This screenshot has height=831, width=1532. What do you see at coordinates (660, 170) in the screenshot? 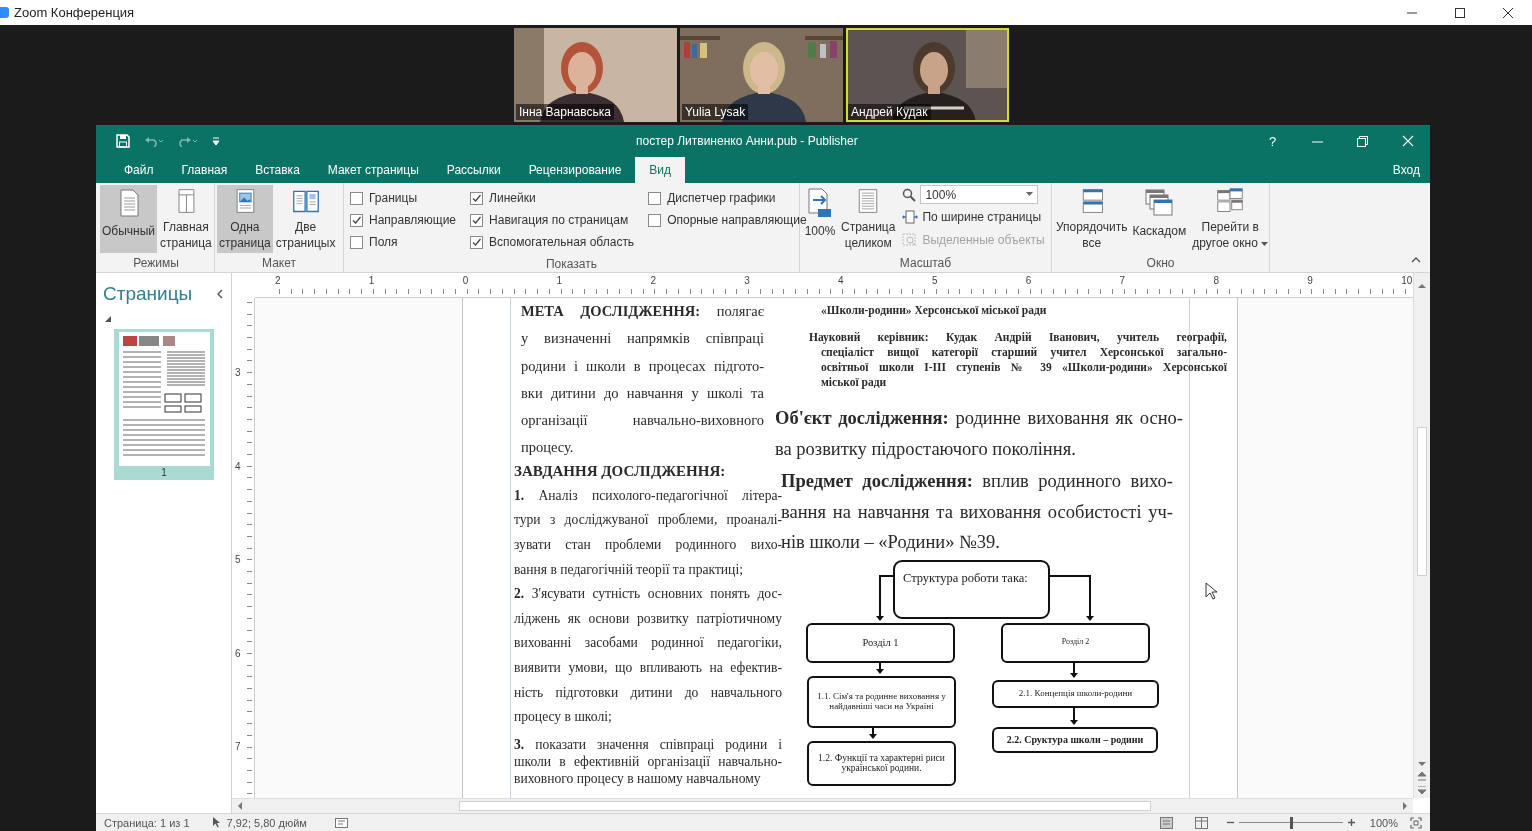
I see `ribbon-tab: Вид` at bounding box center [660, 170].